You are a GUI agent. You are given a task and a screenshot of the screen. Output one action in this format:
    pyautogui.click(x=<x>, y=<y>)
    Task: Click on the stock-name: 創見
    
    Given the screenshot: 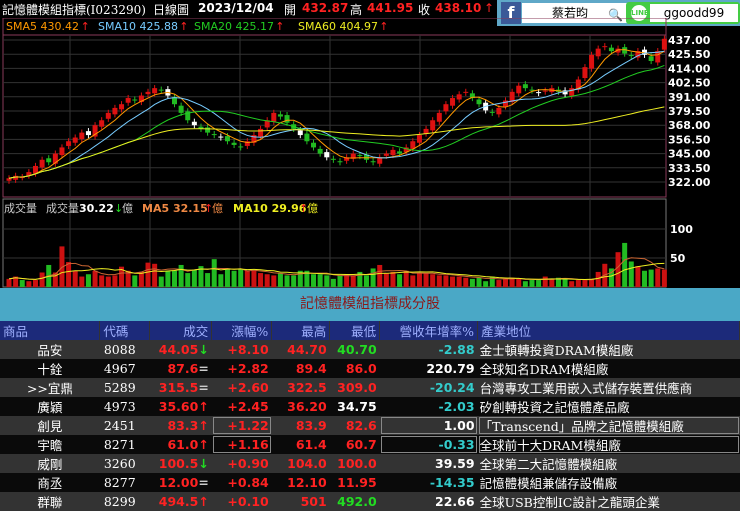 What is the action you would take?
    pyautogui.click(x=50, y=425)
    